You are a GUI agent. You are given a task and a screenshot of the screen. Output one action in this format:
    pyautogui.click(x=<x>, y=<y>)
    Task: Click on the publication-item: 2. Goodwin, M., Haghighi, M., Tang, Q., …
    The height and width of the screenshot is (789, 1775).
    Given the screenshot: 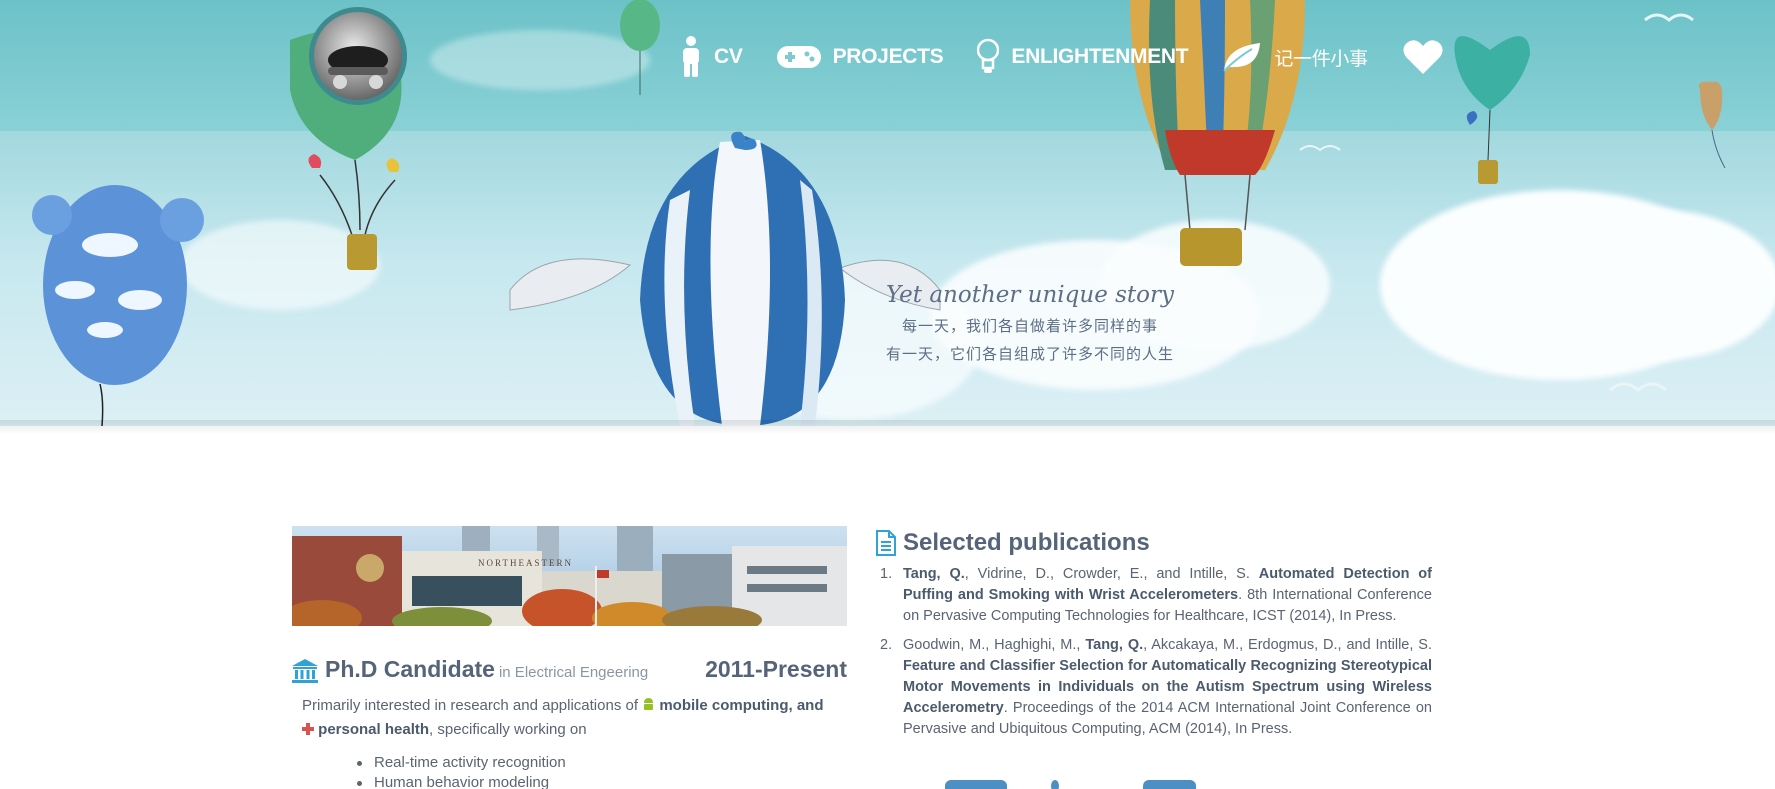 What is the action you would take?
    pyautogui.click(x=1156, y=687)
    